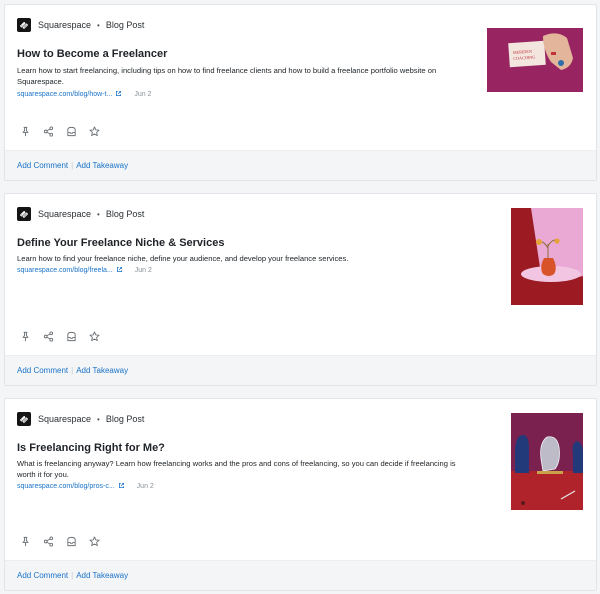  What do you see at coordinates (120, 243) in the screenshot?
I see `post-title: Define Your Freelance Niche & Services` at bounding box center [120, 243].